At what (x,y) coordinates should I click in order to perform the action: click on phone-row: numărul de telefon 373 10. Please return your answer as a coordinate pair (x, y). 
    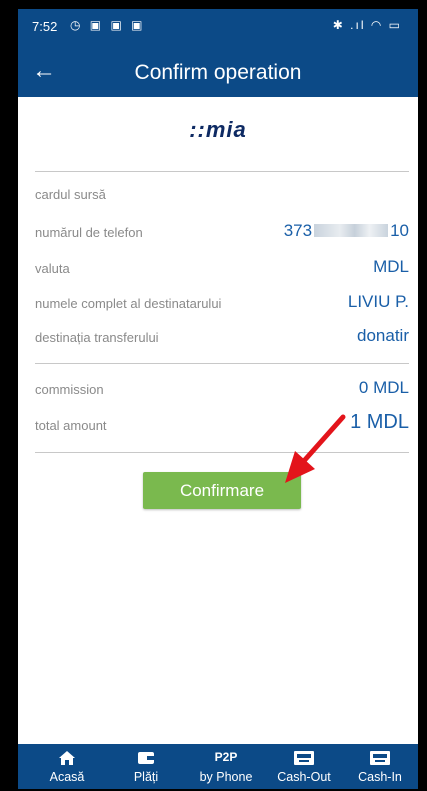
    Looking at the image, I should click on (222, 233).